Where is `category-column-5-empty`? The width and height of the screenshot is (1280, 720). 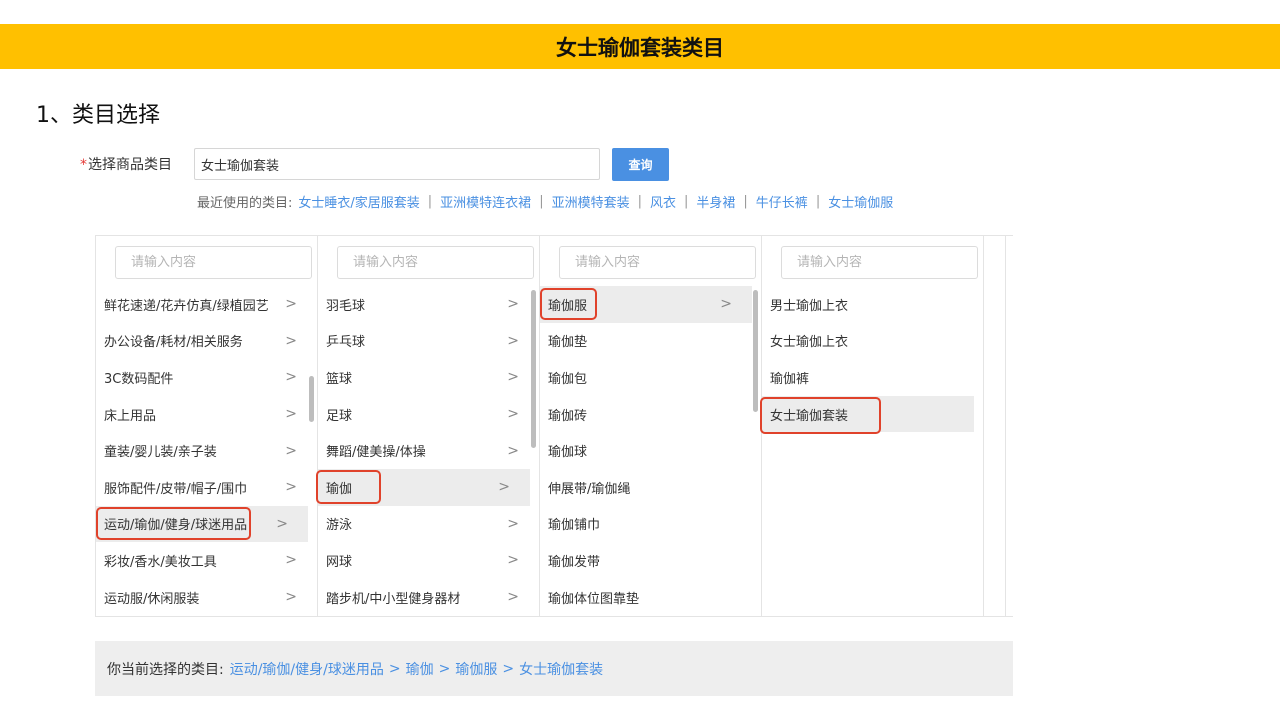
category-column-5-empty is located at coordinates (995, 426).